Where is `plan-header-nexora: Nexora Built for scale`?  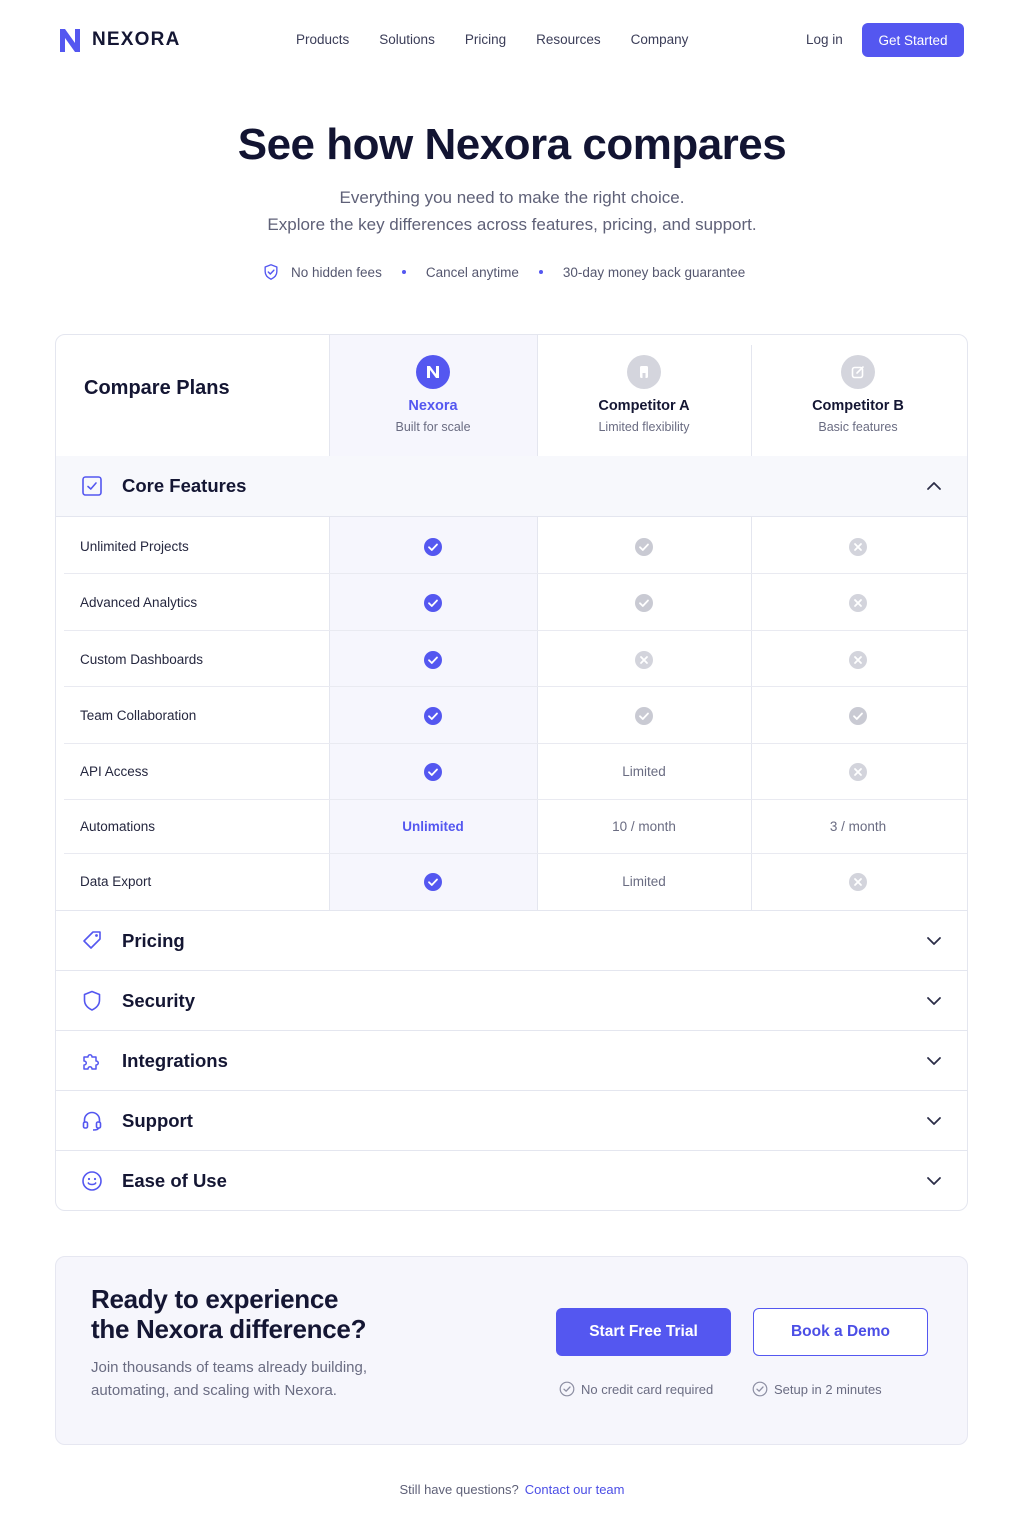 plan-header-nexora: Nexora Built for scale is located at coordinates (433, 394).